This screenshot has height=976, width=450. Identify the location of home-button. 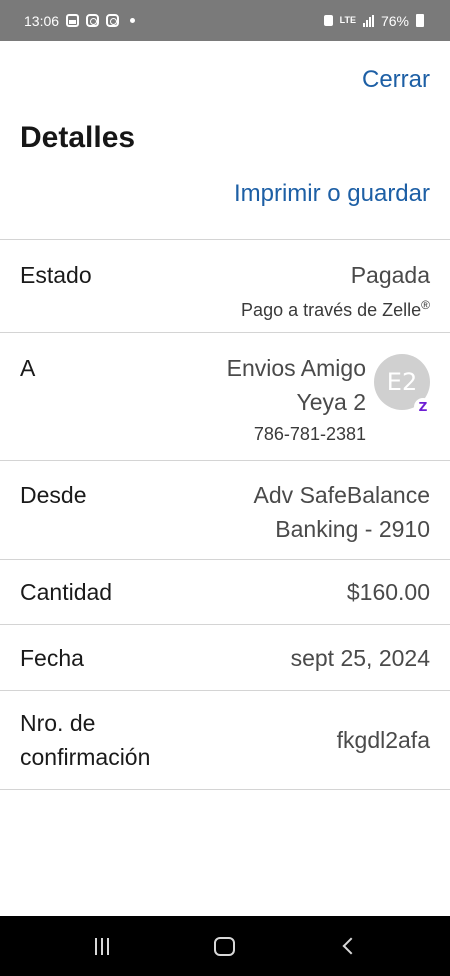
(225, 946).